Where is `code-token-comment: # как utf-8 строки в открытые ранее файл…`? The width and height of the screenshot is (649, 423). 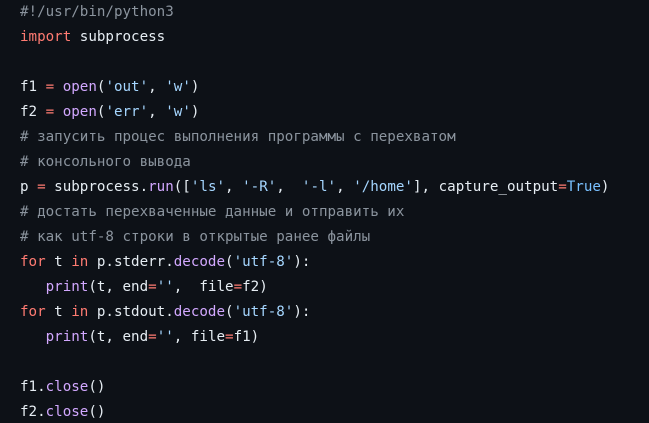 code-token-comment: # как utf-8 строки в открытые ранее файл… is located at coordinates (195, 237).